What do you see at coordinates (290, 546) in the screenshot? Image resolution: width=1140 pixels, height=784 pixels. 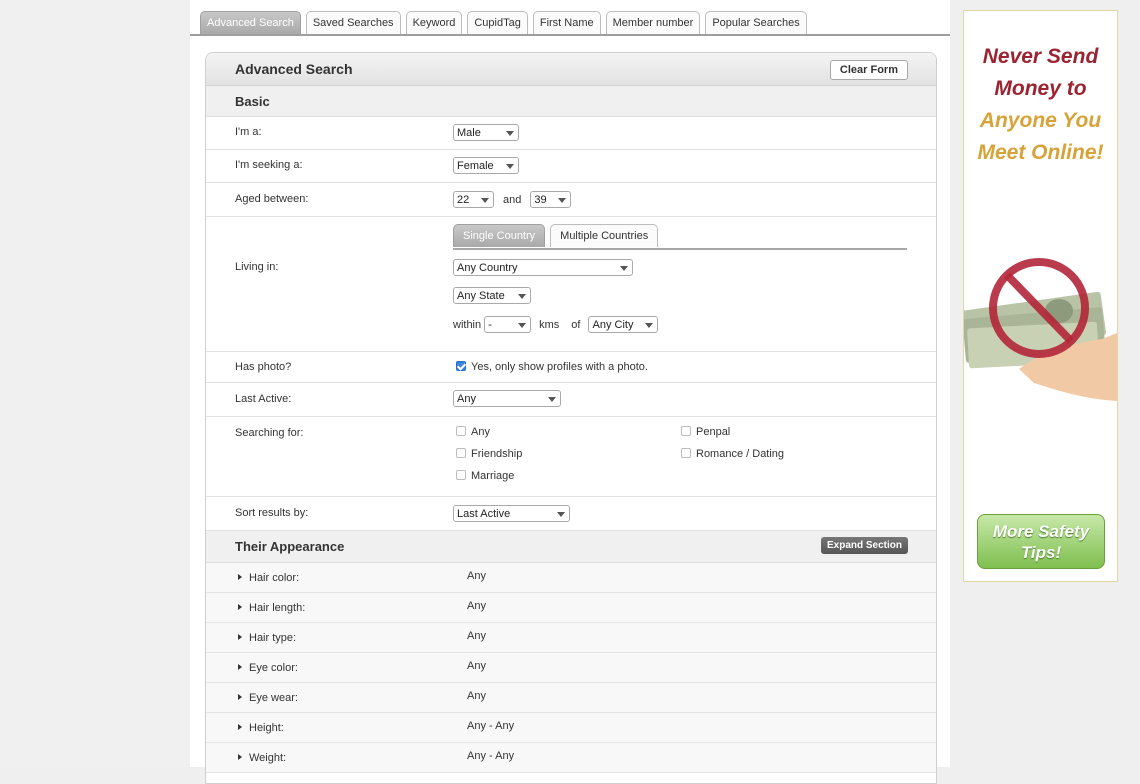 I see `appearance-section-title: Their Appearance` at bounding box center [290, 546].